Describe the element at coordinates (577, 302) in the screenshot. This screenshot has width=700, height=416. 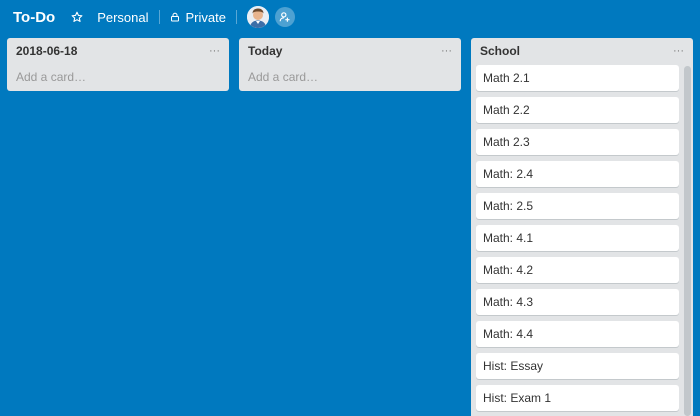
I see `card: Math: 4.3` at that location.